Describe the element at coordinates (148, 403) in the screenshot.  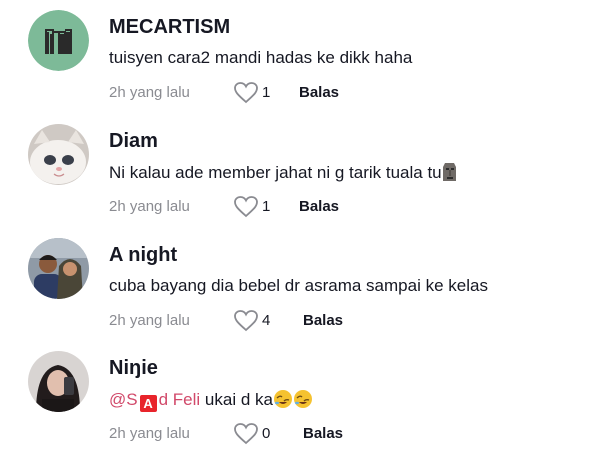
I see `red-a-emoji-icon: A` at that location.